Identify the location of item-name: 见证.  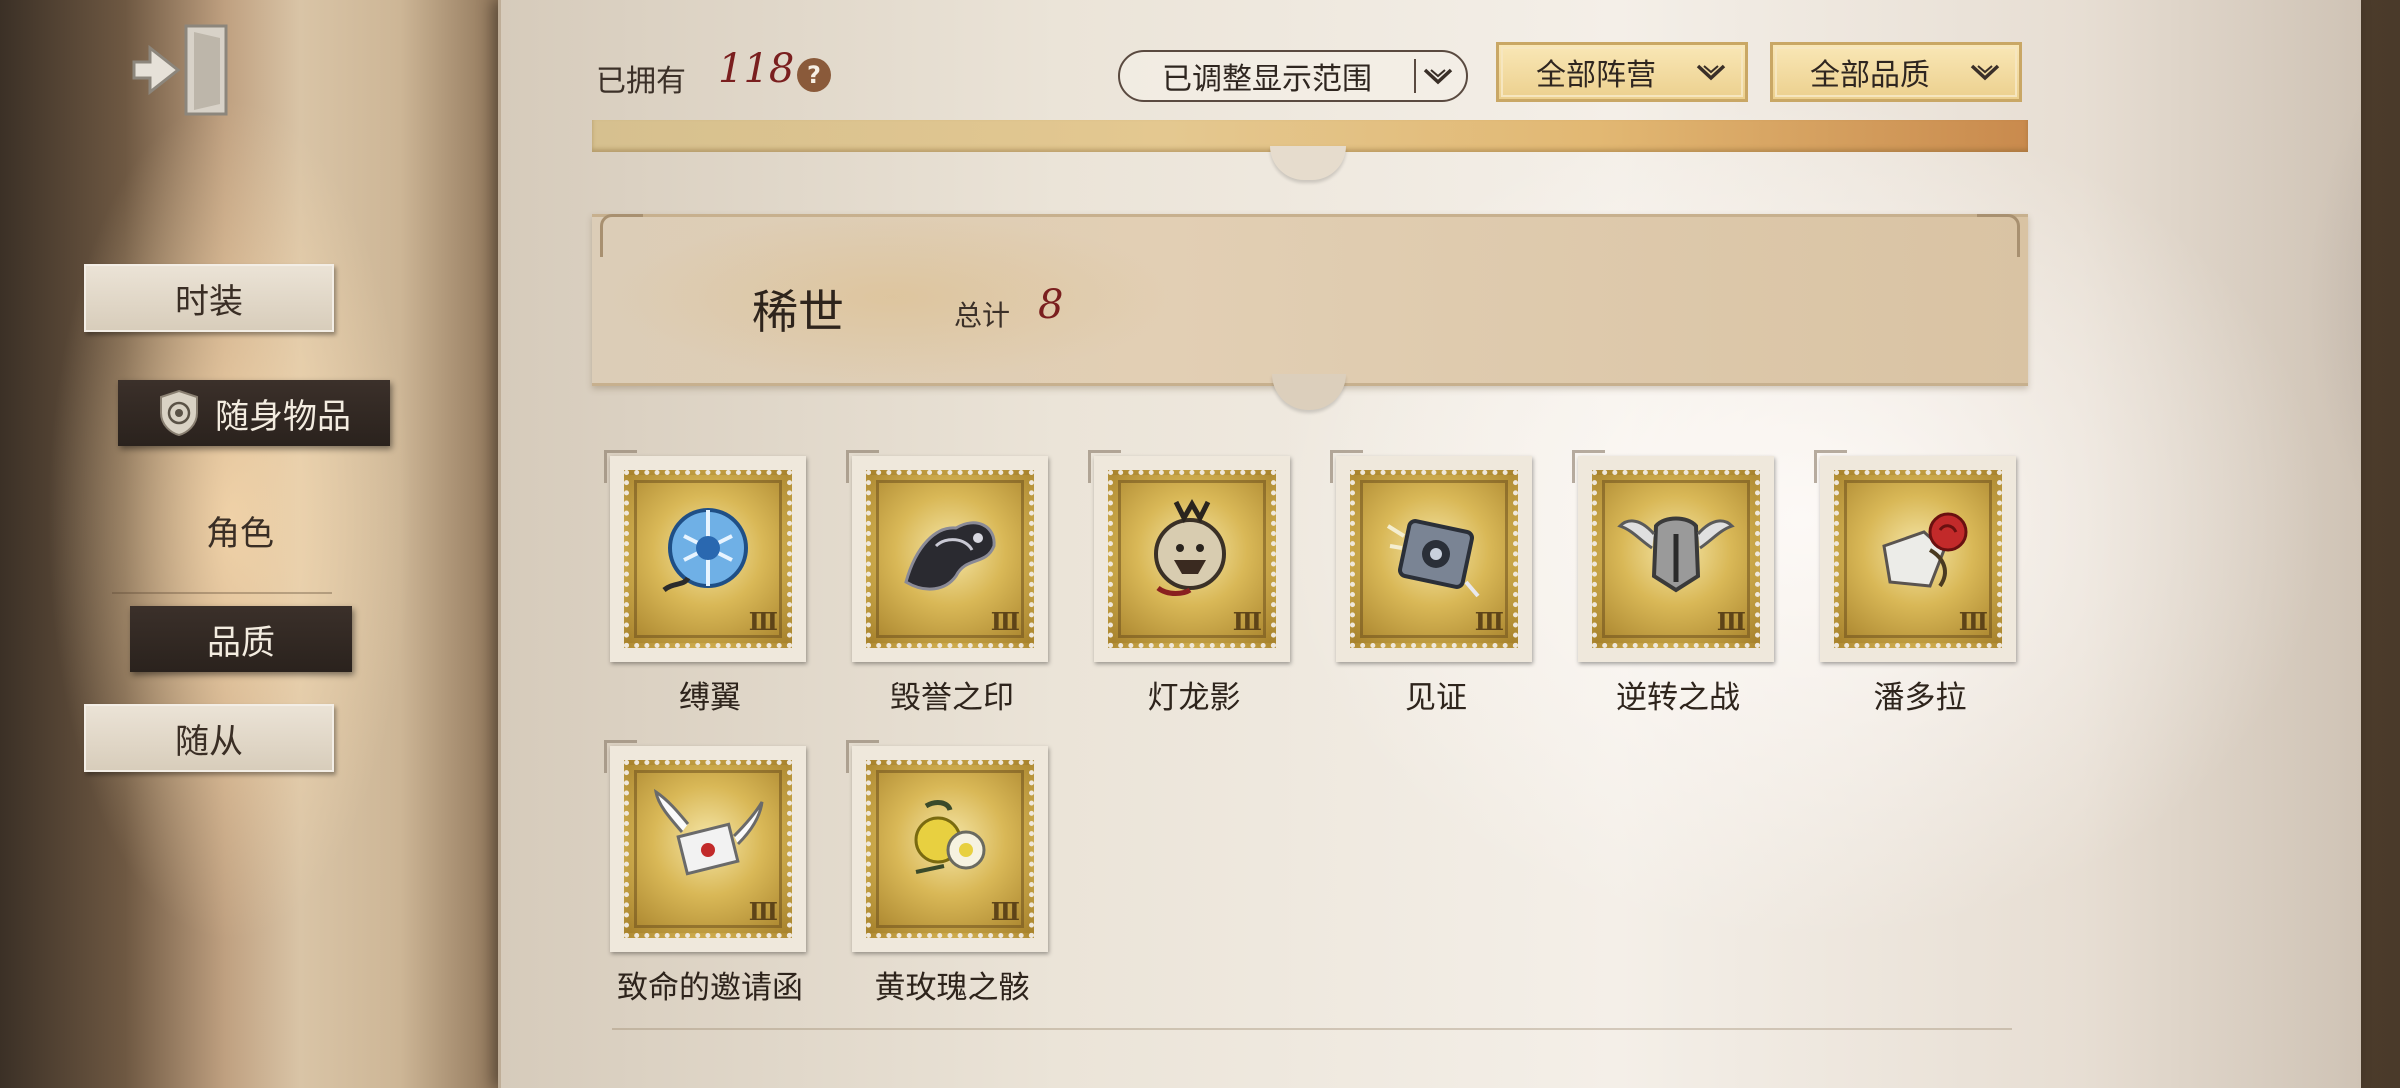
(1436, 698).